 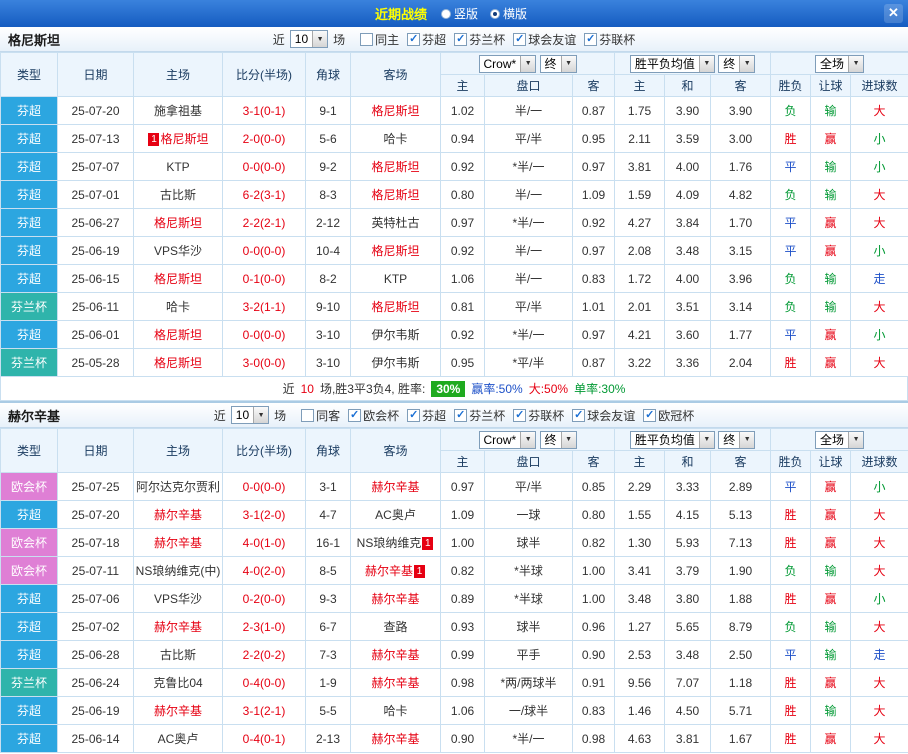 I want to click on score-cell: 4-0(2-0), so click(x=264, y=570).